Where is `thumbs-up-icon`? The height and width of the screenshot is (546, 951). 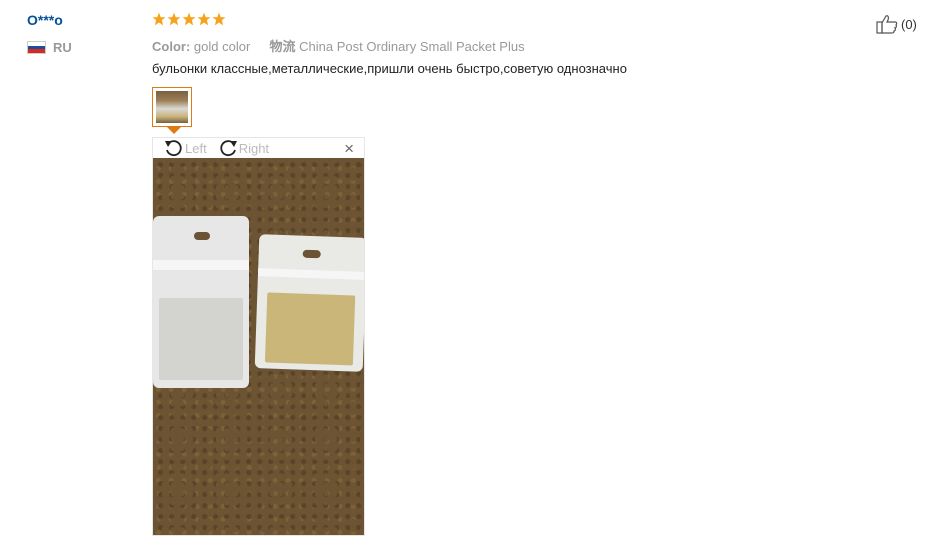
thumbs-up-icon is located at coordinates (887, 24).